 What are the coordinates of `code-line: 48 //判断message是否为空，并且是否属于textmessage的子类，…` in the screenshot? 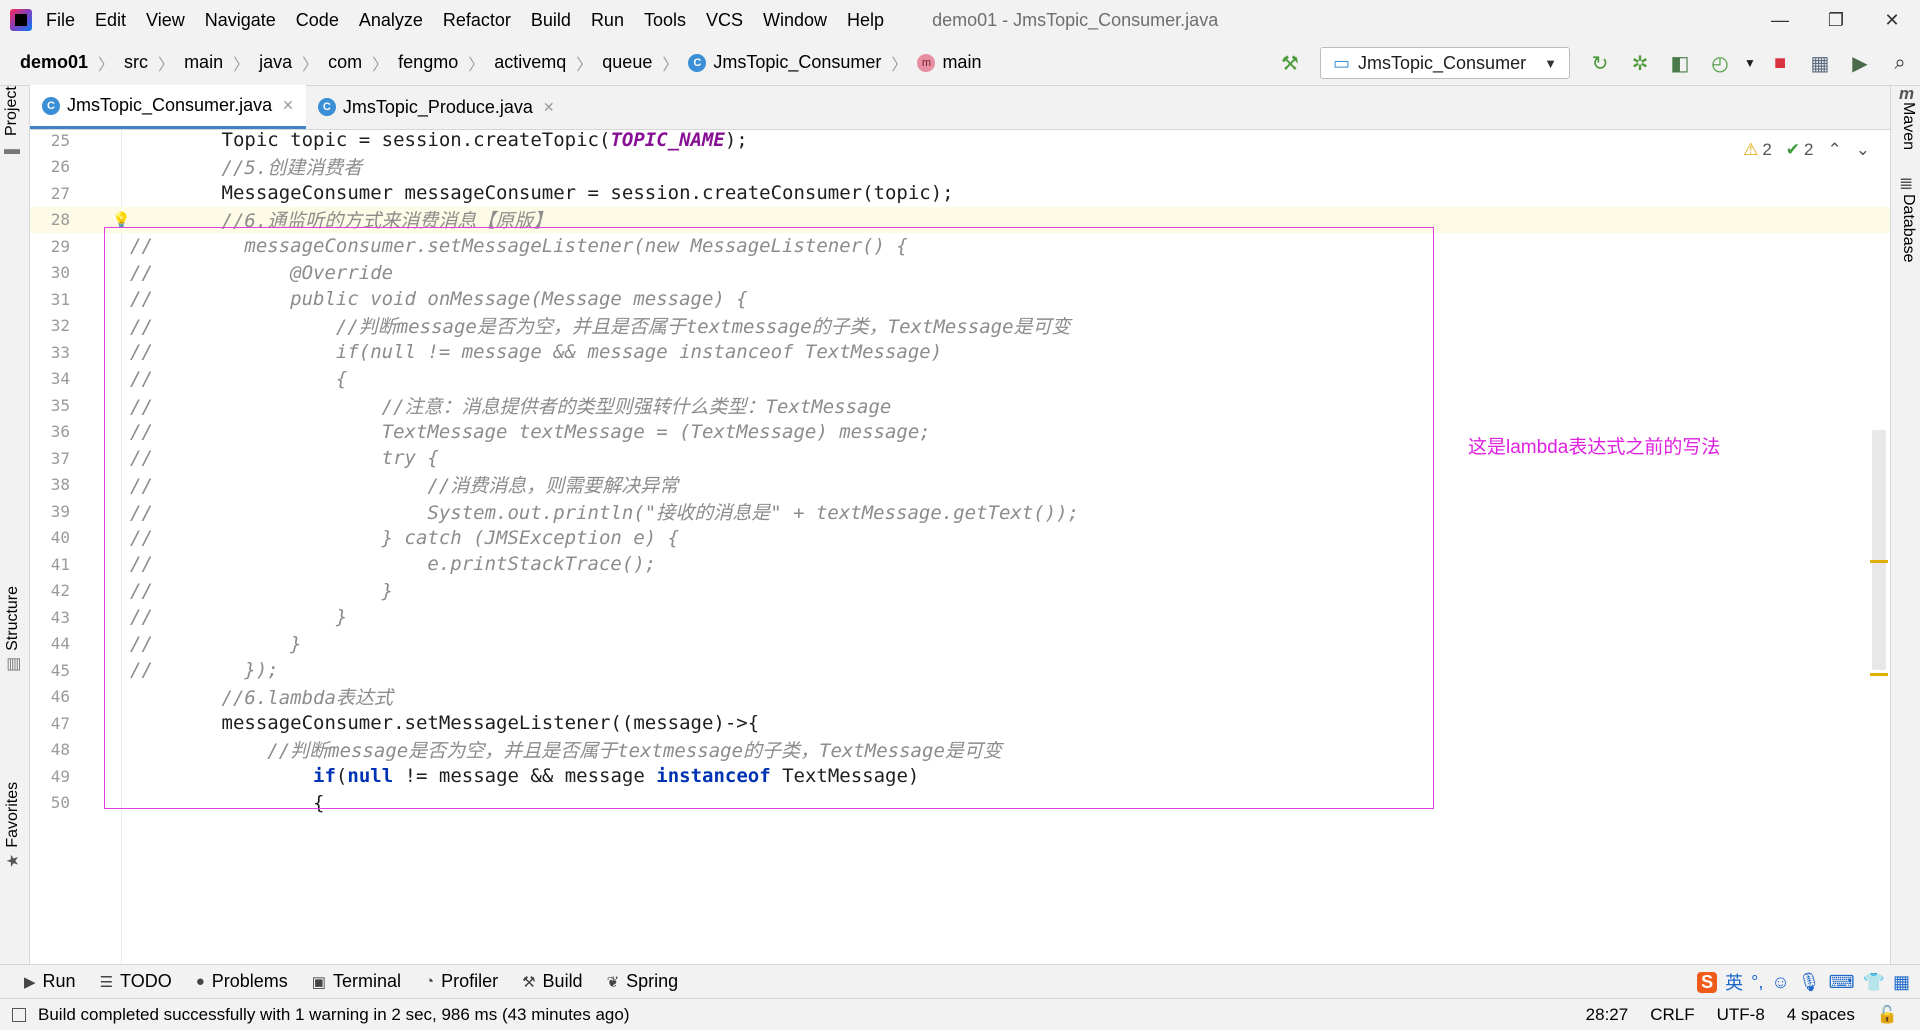 It's located at (960, 750).